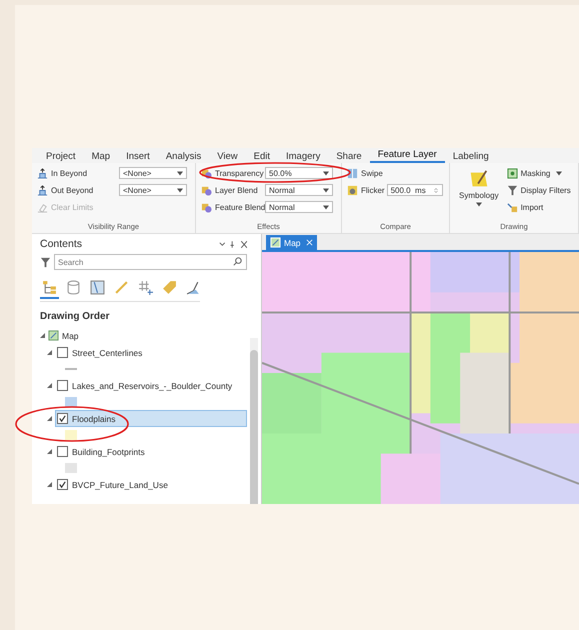 The height and width of the screenshot is (630, 579). I want to click on masking-icon, so click(512, 173).